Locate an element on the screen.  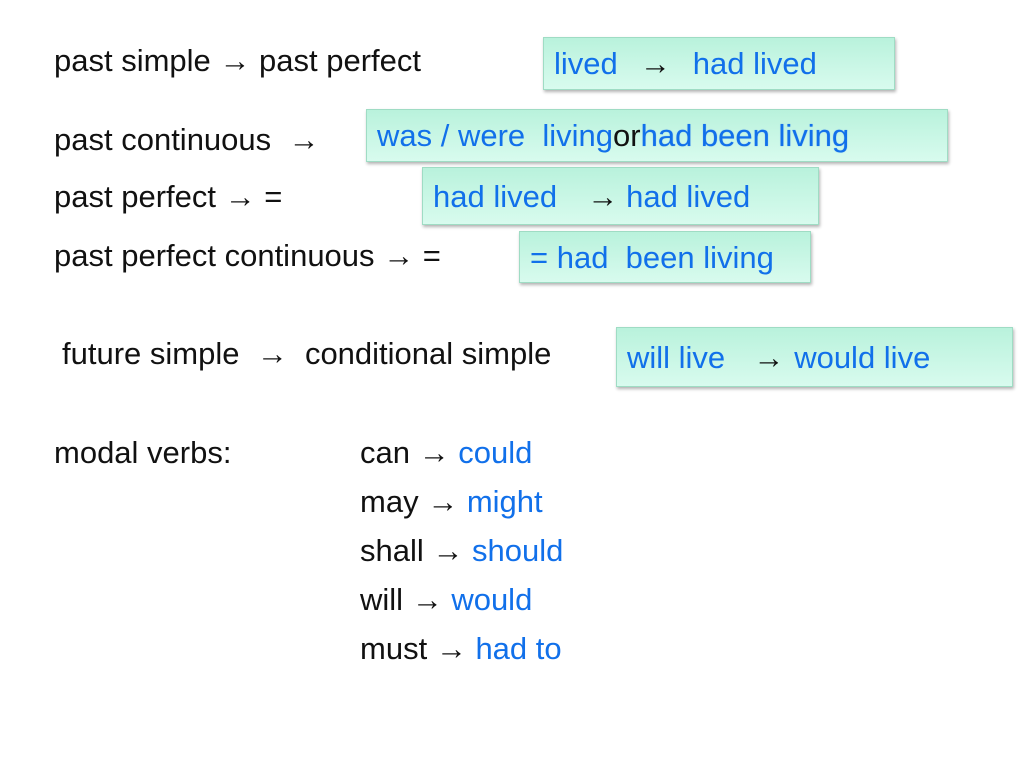
modal-item: must → had to is located at coordinates (461, 648).